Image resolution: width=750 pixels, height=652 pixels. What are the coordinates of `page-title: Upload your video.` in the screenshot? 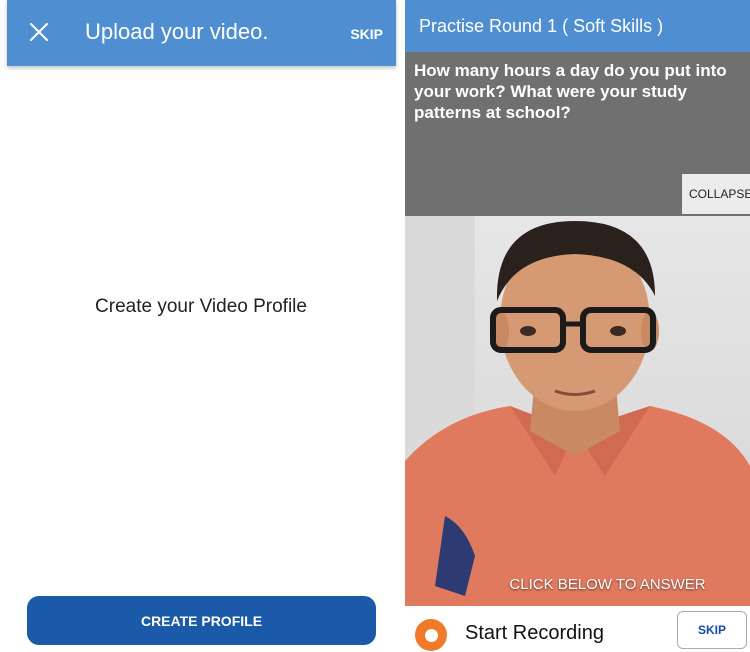 It's located at (177, 31).